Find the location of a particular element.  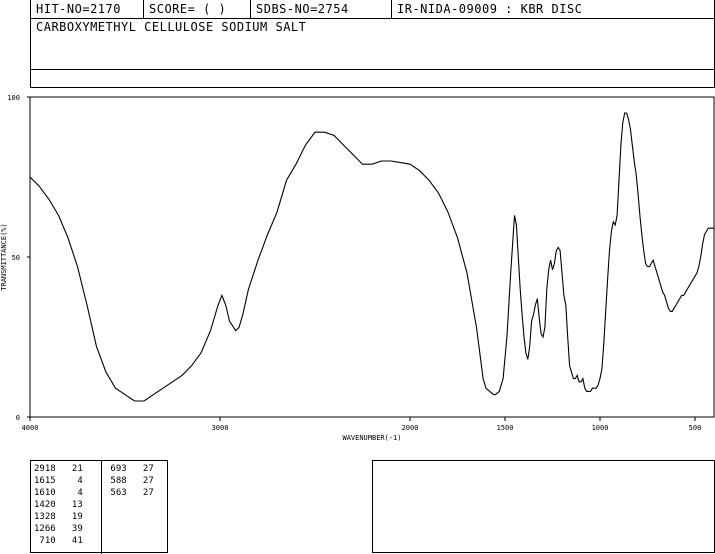

peak-row: 563 27 is located at coordinates (129, 493).